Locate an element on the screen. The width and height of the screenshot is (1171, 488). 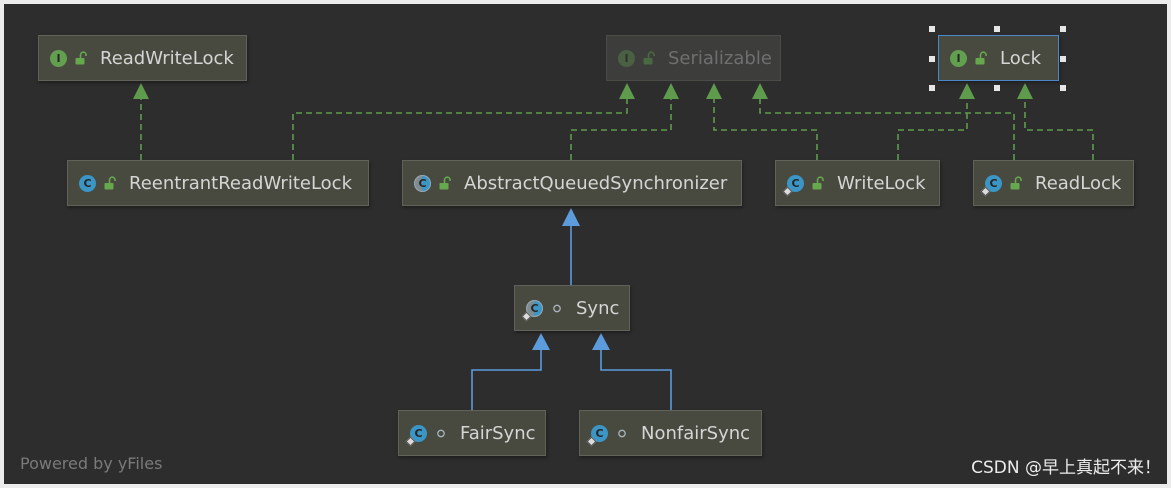
edge-writelock-implements-serializable is located at coordinates (765, 129).